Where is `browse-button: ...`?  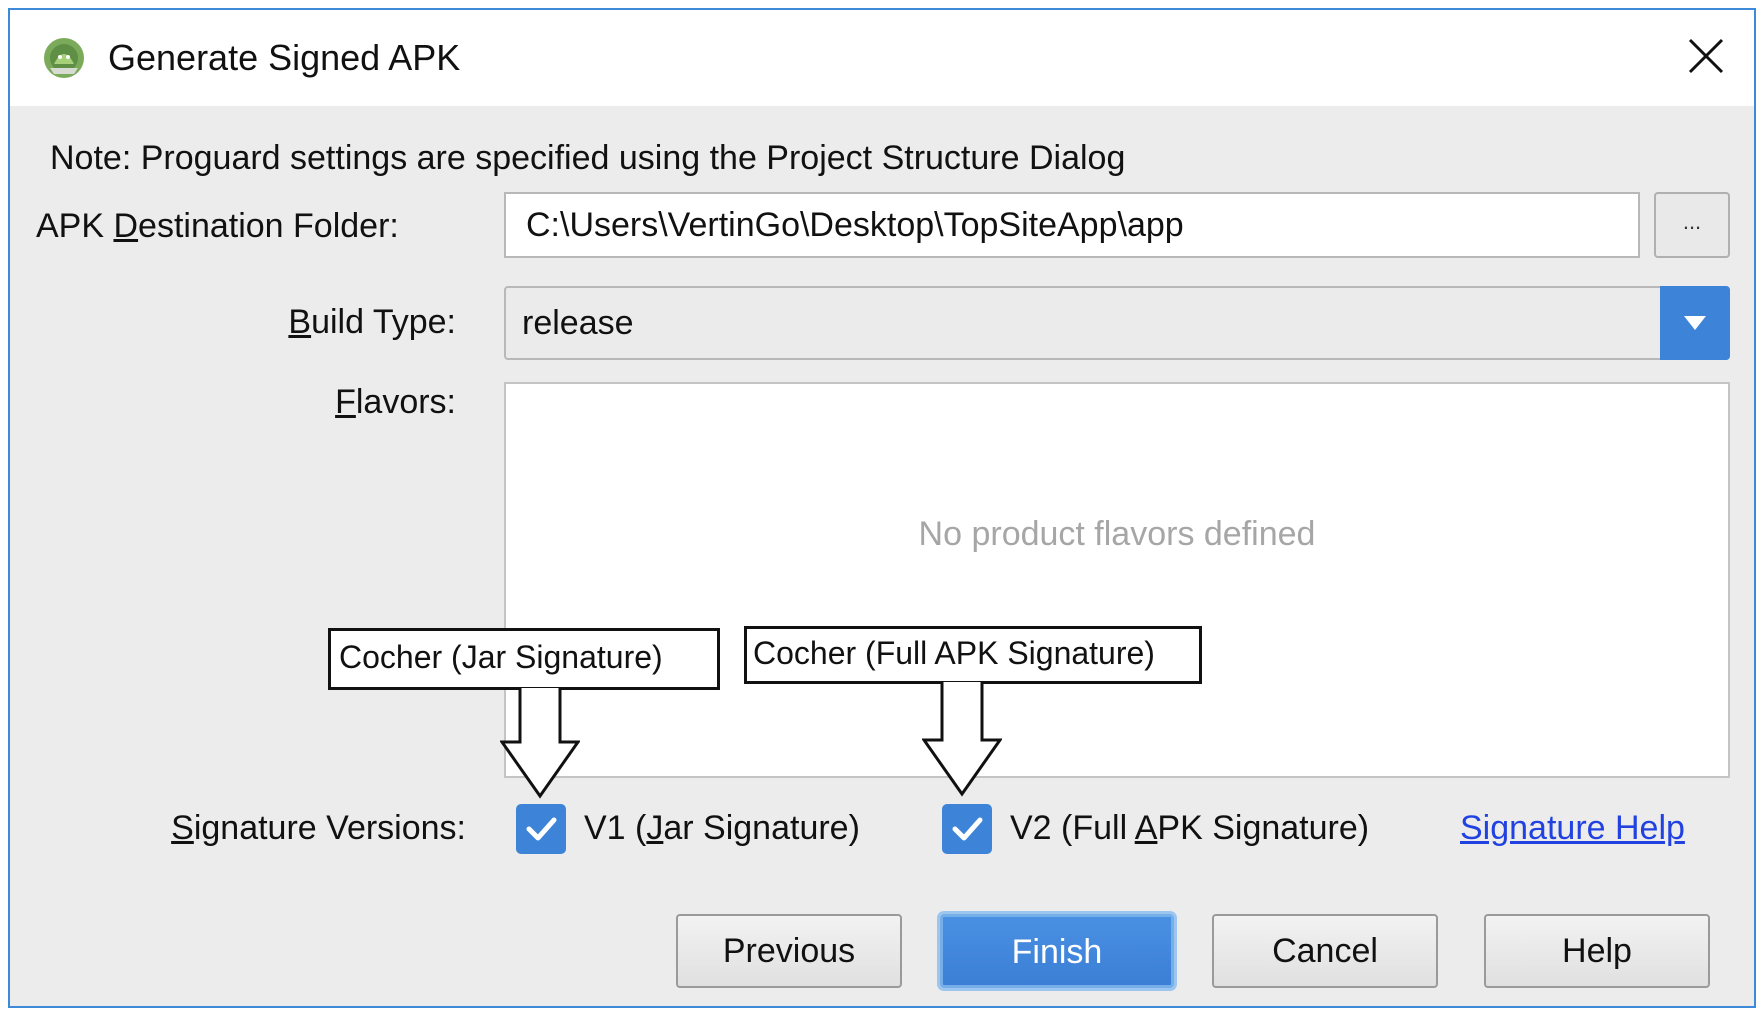 browse-button: ... is located at coordinates (1692, 225).